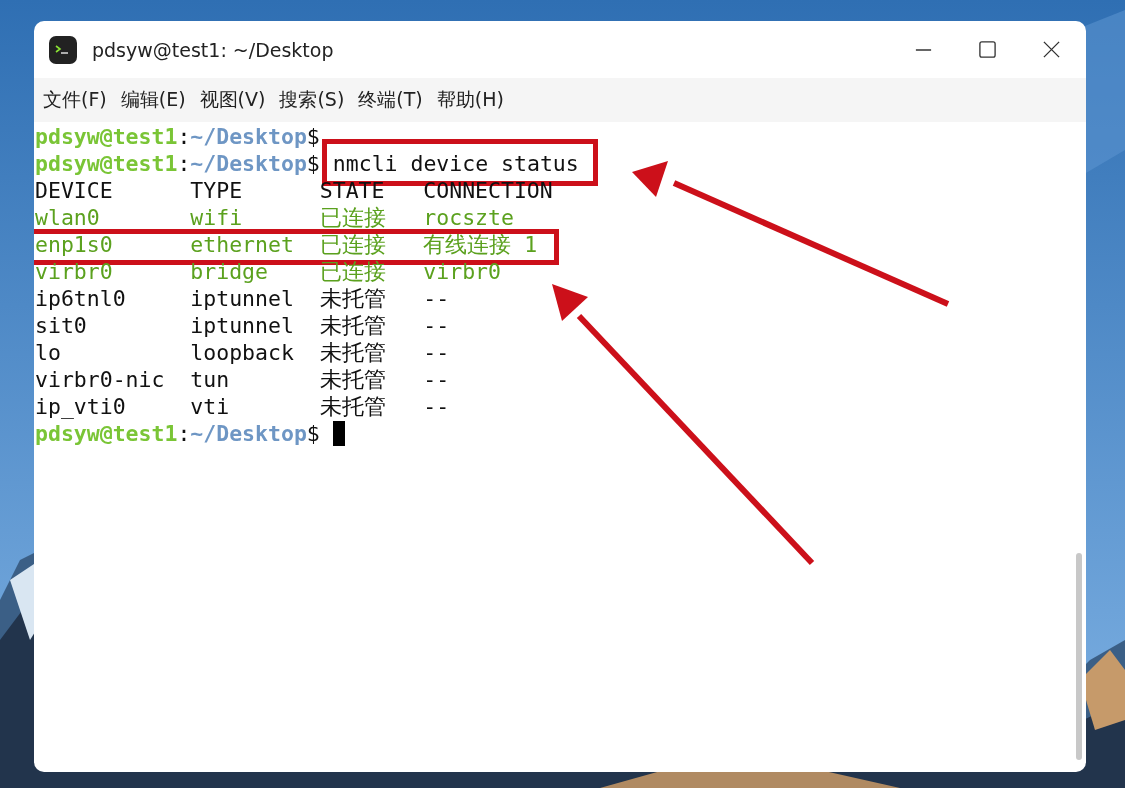 The width and height of the screenshot is (1125, 788). What do you see at coordinates (74, 271) in the screenshot?
I see `table-cell-text: virbr0` at bounding box center [74, 271].